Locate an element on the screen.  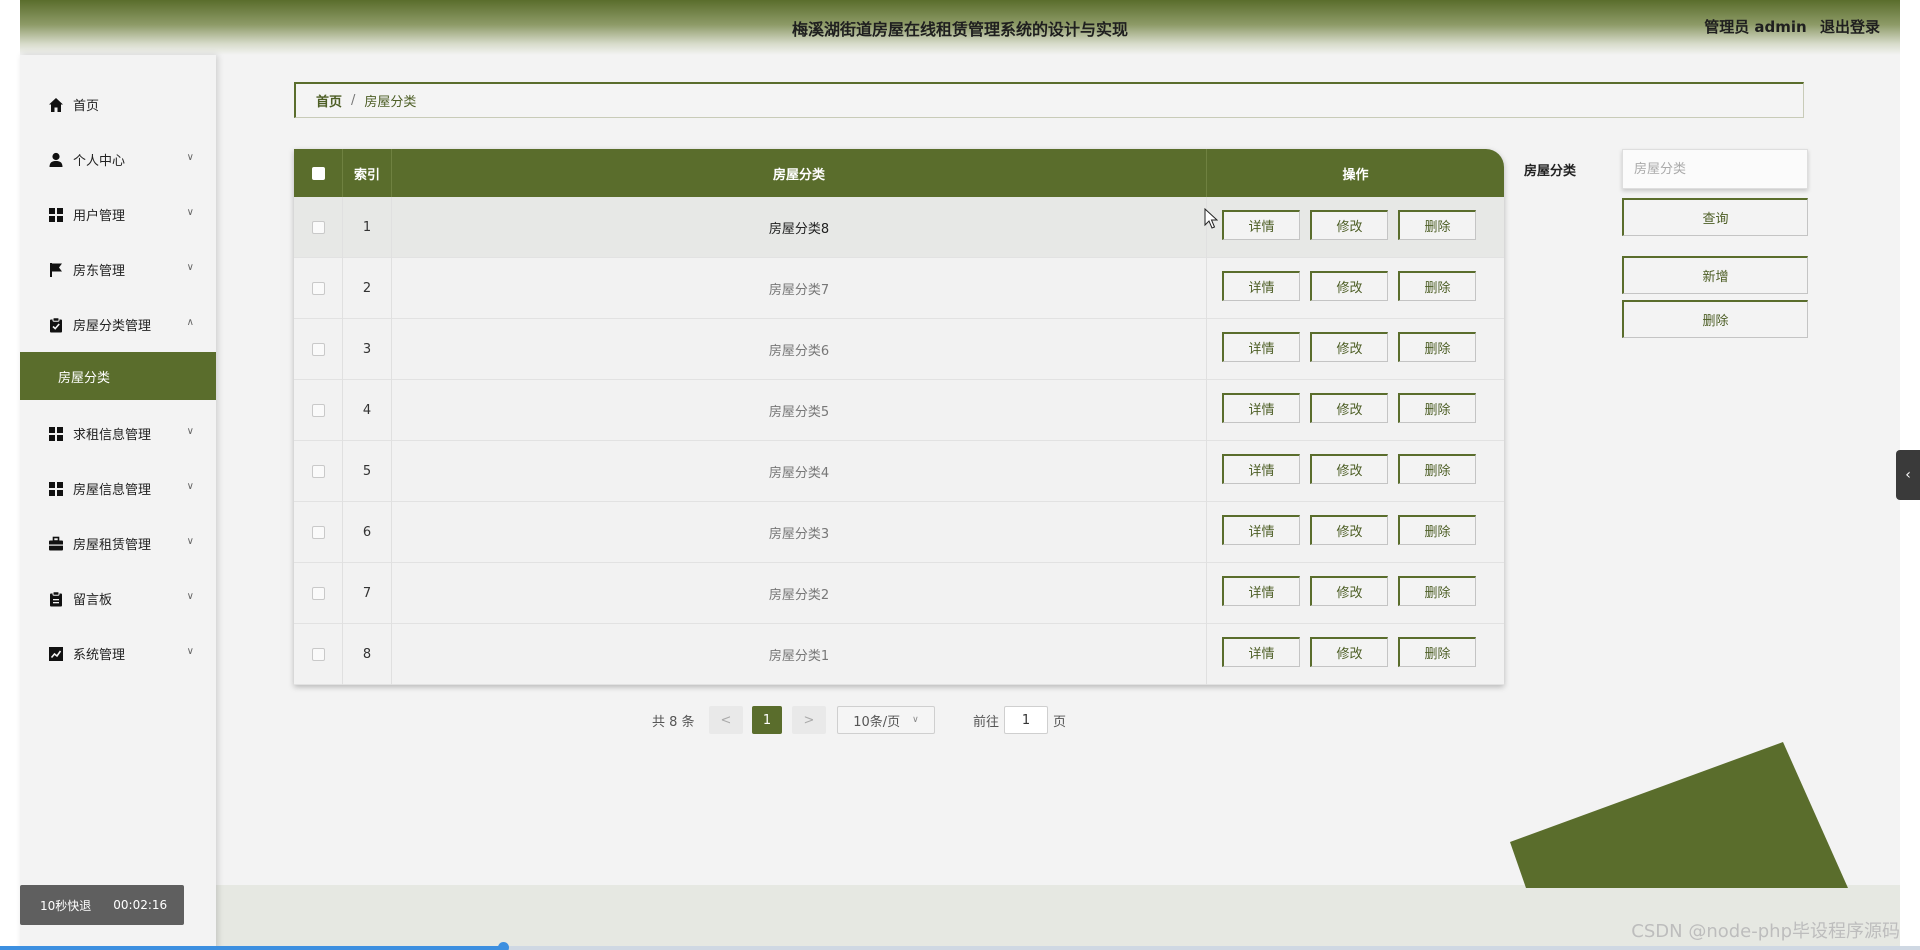
sidebar-item-label: 房屋分类管理 is located at coordinates (112, 326).